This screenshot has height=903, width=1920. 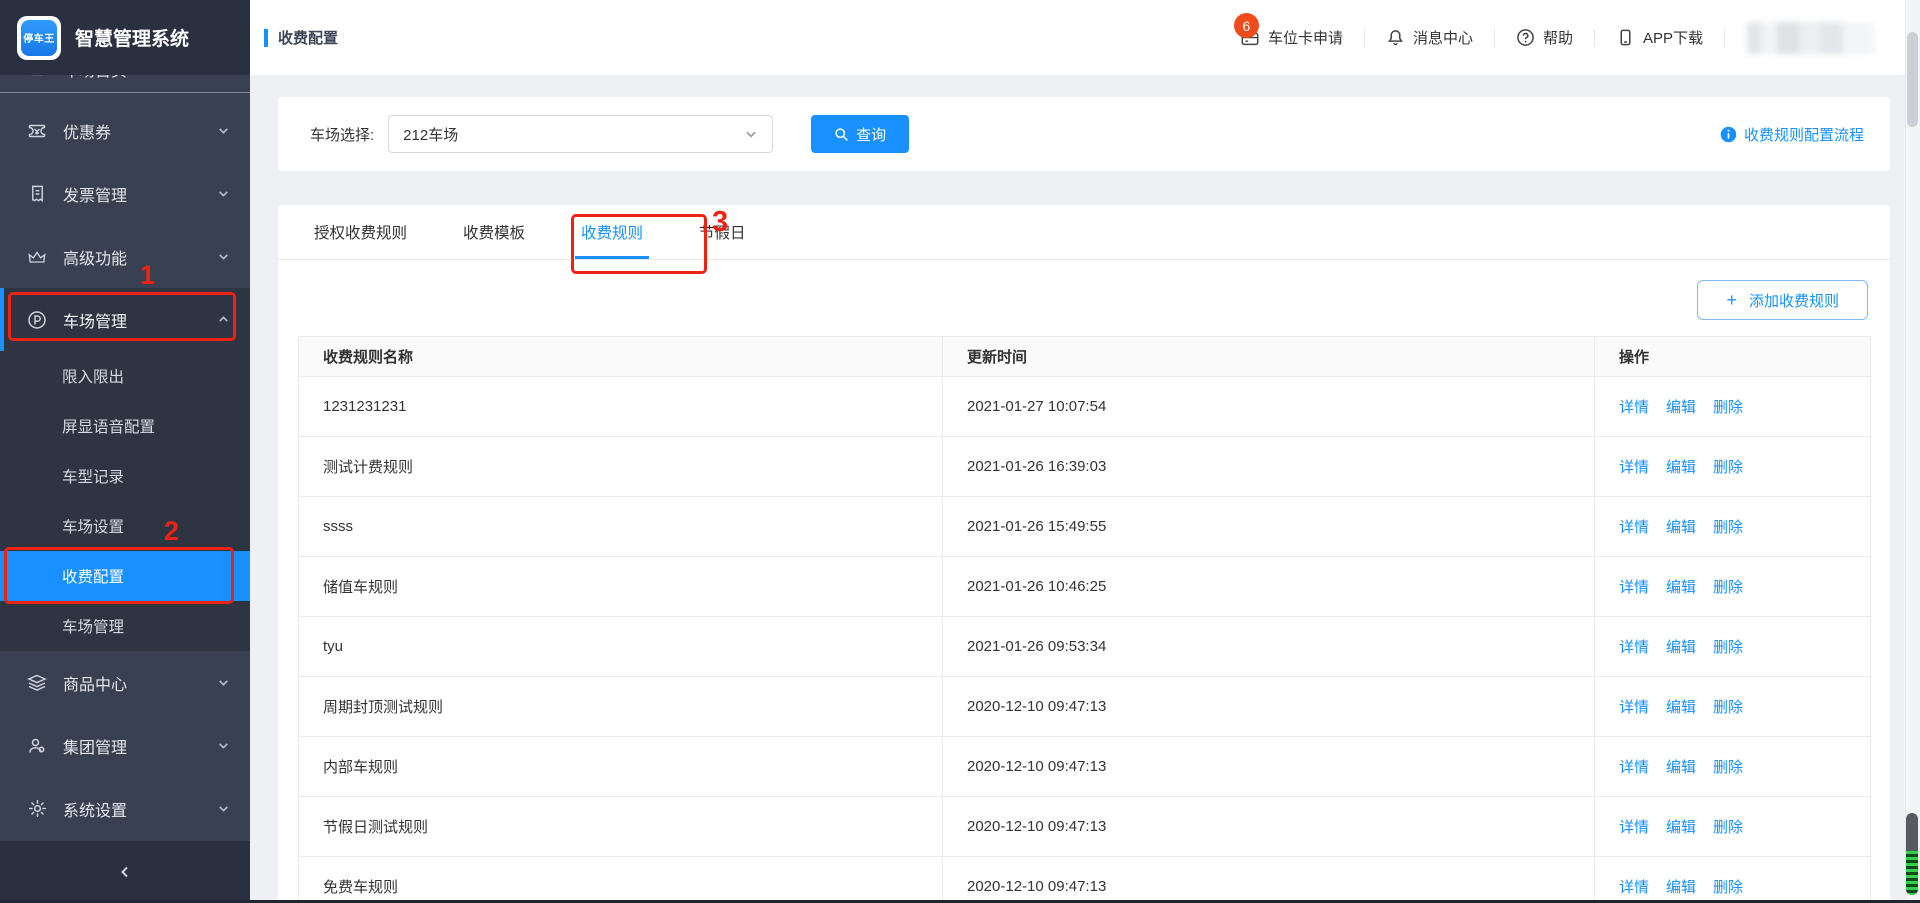 I want to click on scroll-indicator-pill, so click(x=1912, y=854).